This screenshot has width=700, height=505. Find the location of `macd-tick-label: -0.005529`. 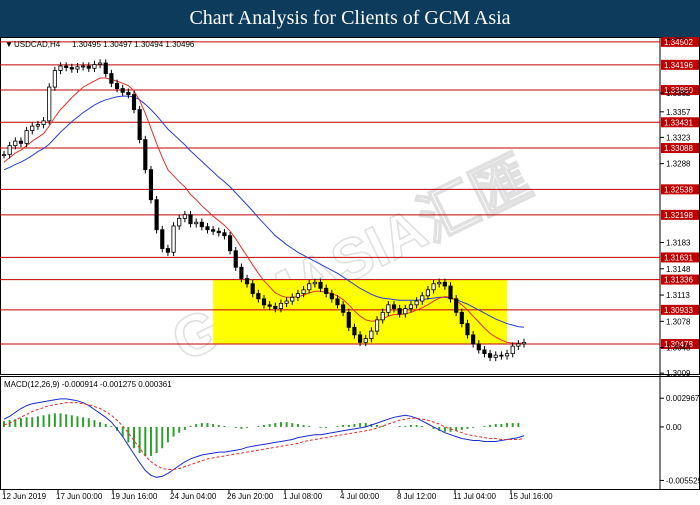

macd-tick-label: -0.005529 is located at coordinates (683, 480).